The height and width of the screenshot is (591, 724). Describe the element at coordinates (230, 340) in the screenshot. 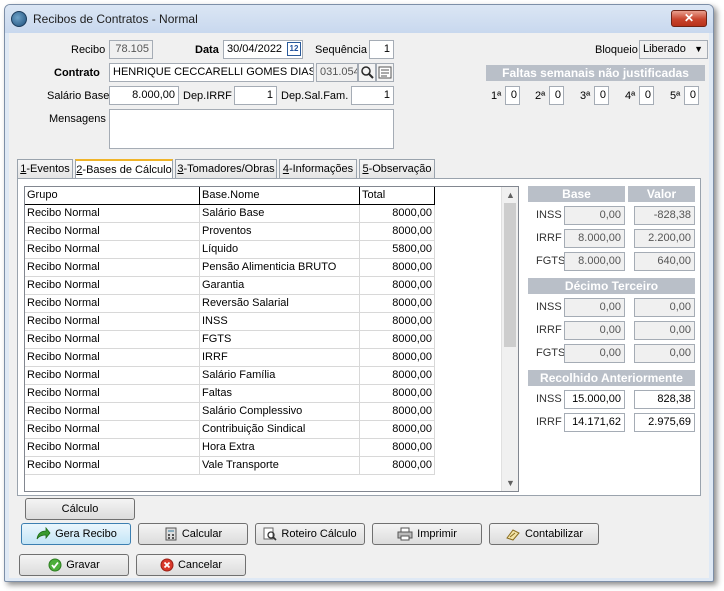

I see `table-row: Recibo Normal FGTS 8000,00` at that location.